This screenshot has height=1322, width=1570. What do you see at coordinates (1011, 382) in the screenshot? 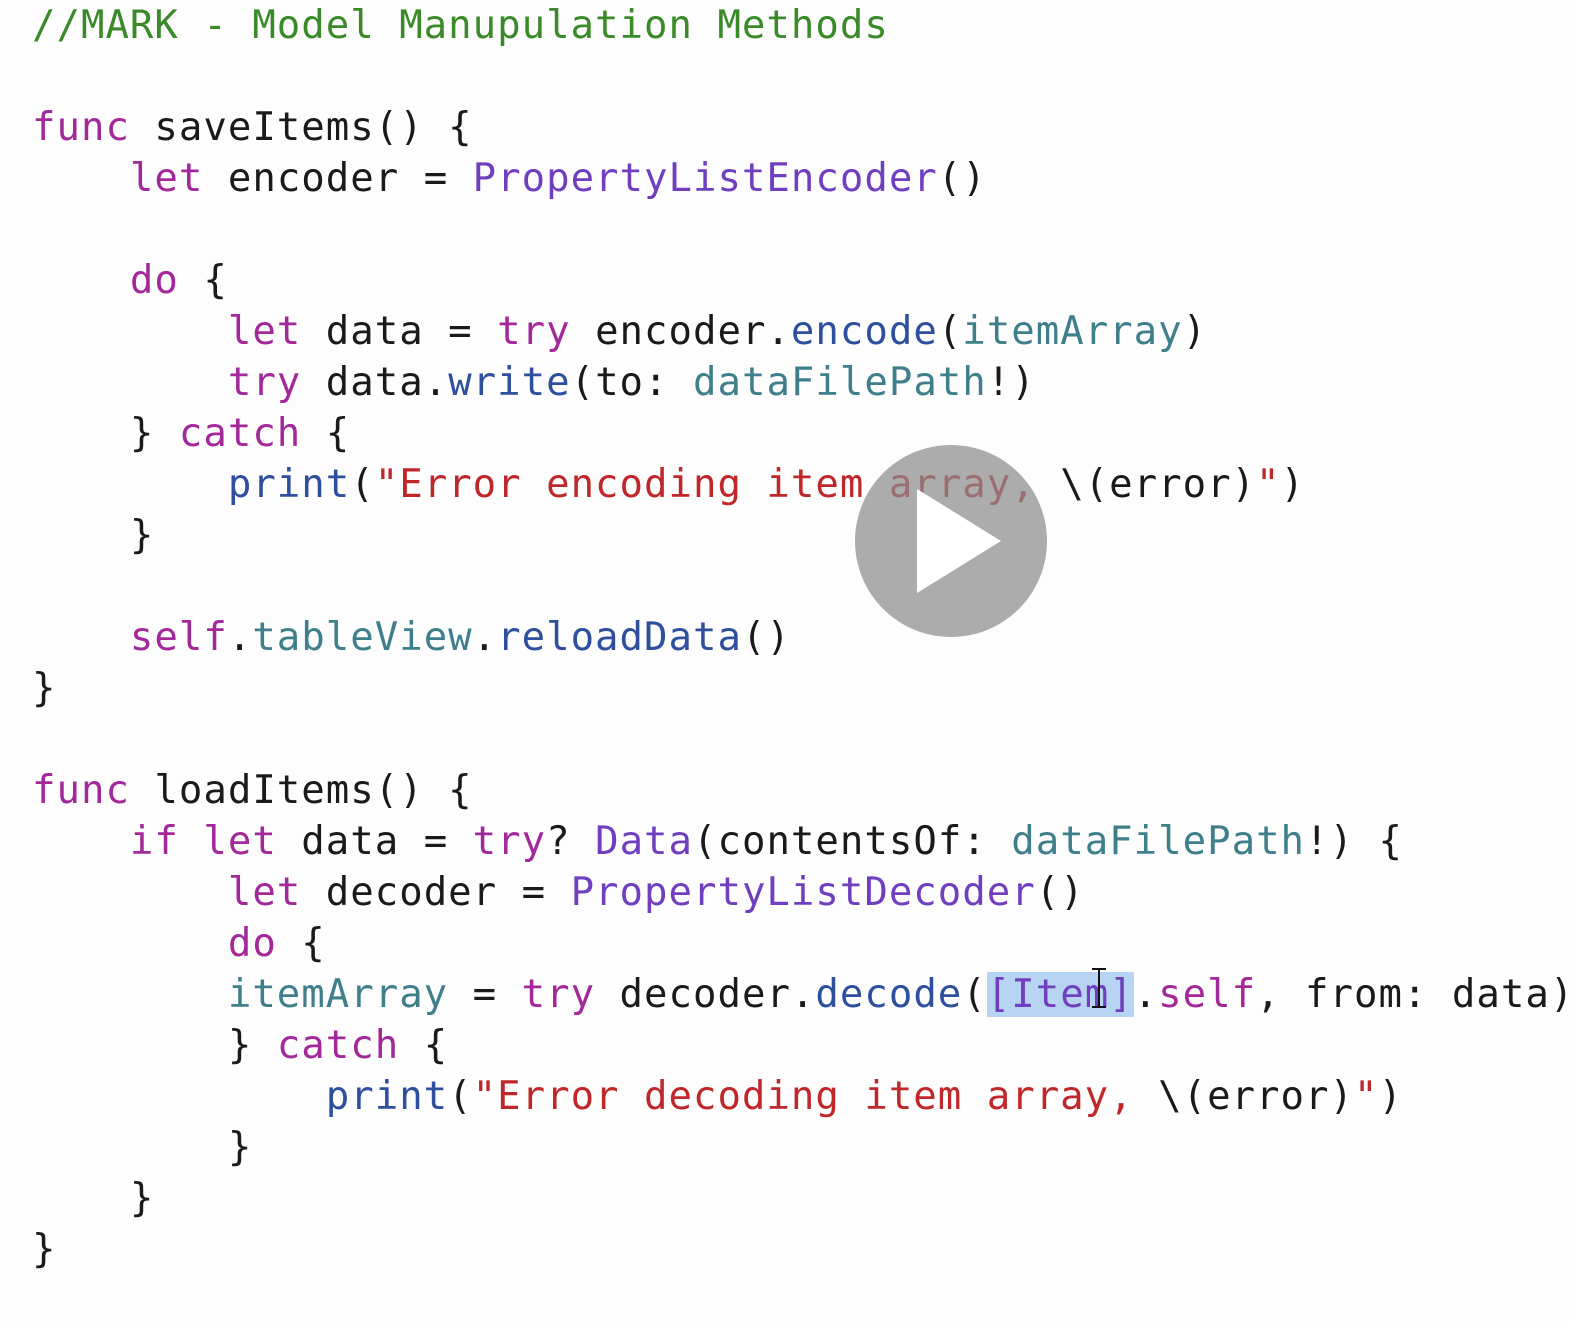
I see `code-token: !)` at bounding box center [1011, 382].